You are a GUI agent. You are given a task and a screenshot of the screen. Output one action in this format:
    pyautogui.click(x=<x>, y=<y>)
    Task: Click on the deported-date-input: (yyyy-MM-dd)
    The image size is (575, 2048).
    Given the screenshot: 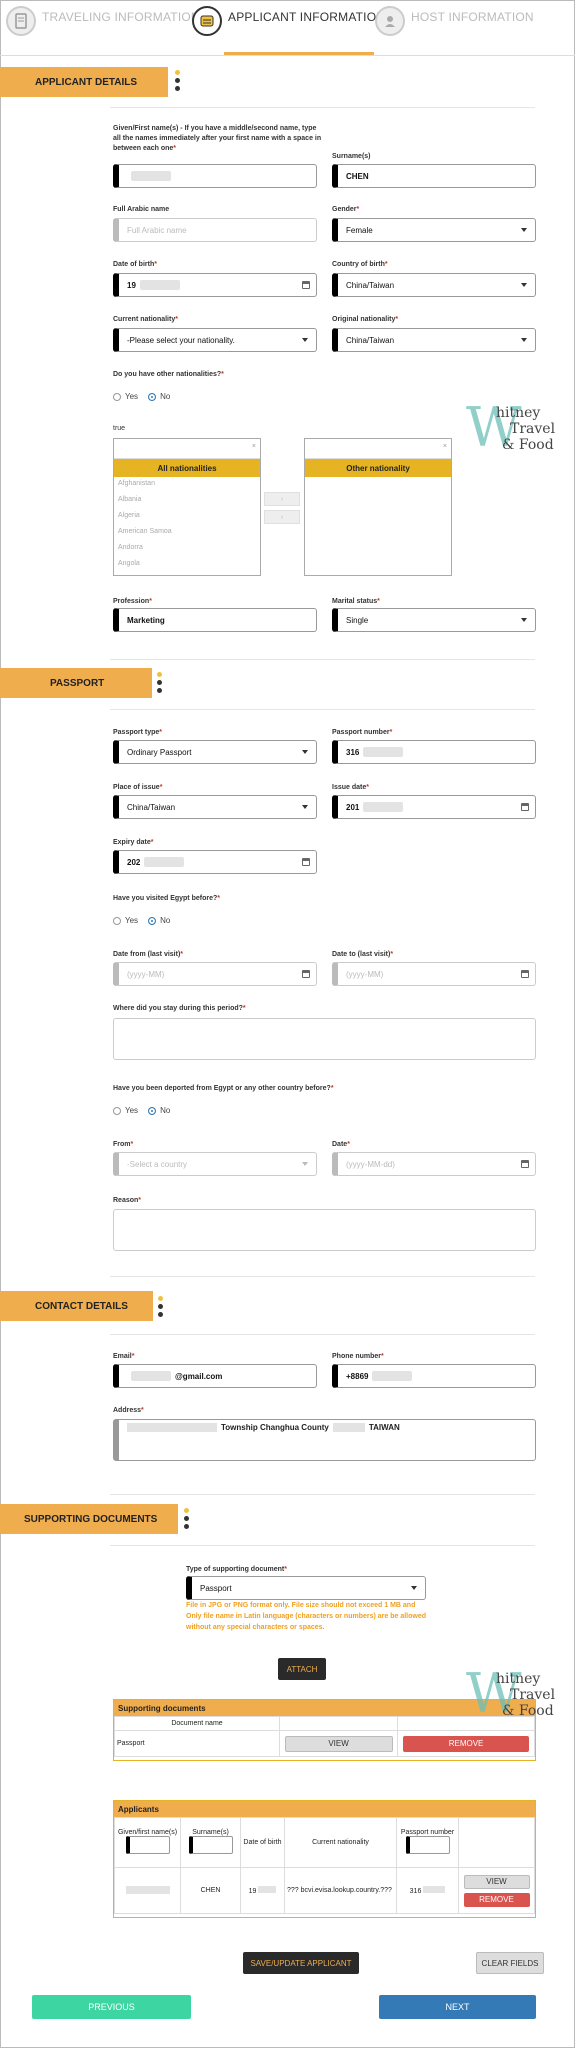 What is the action you would take?
    pyautogui.click(x=434, y=1164)
    